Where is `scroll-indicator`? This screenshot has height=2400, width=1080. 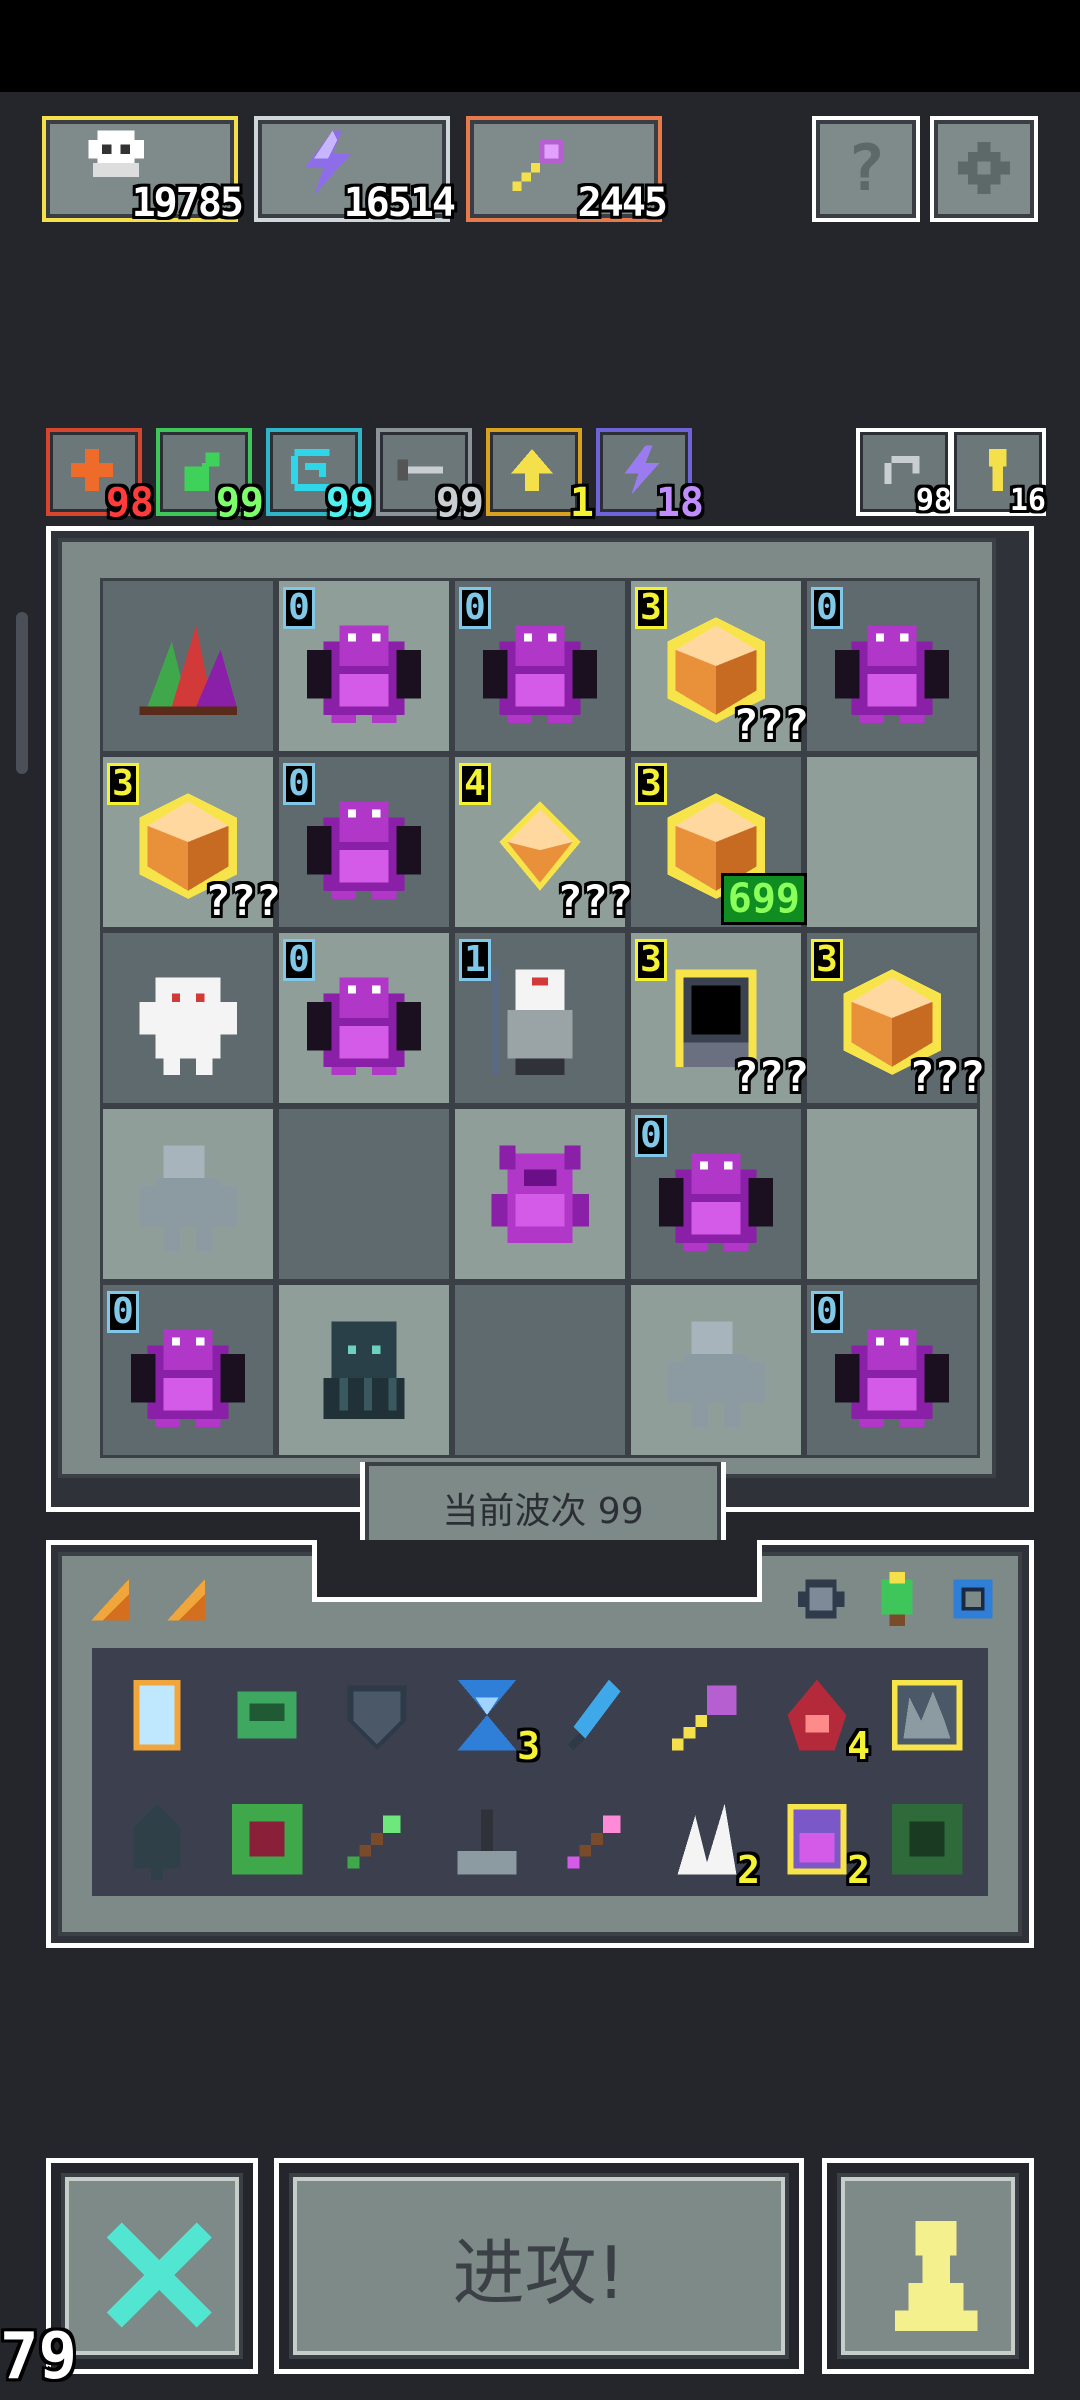
scroll-indicator is located at coordinates (22, 693).